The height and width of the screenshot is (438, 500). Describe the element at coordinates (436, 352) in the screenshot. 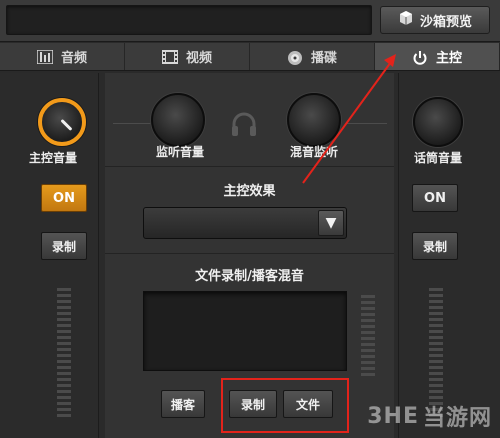

I see `mic-level-meter` at that location.